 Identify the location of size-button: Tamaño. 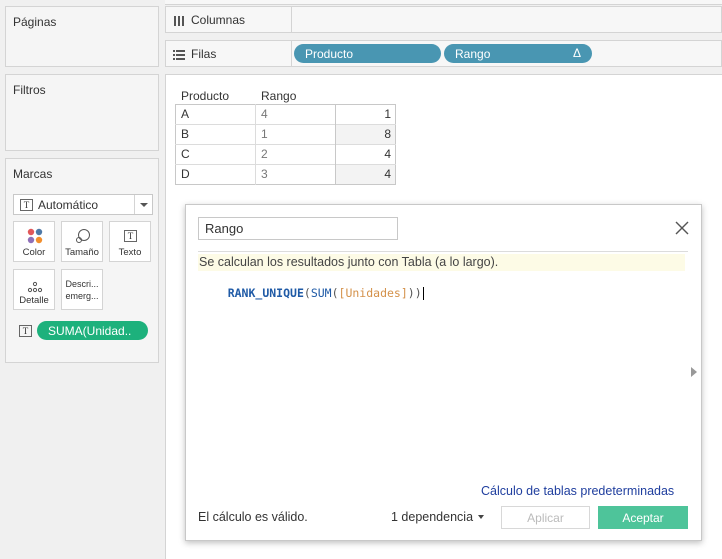
(82, 241).